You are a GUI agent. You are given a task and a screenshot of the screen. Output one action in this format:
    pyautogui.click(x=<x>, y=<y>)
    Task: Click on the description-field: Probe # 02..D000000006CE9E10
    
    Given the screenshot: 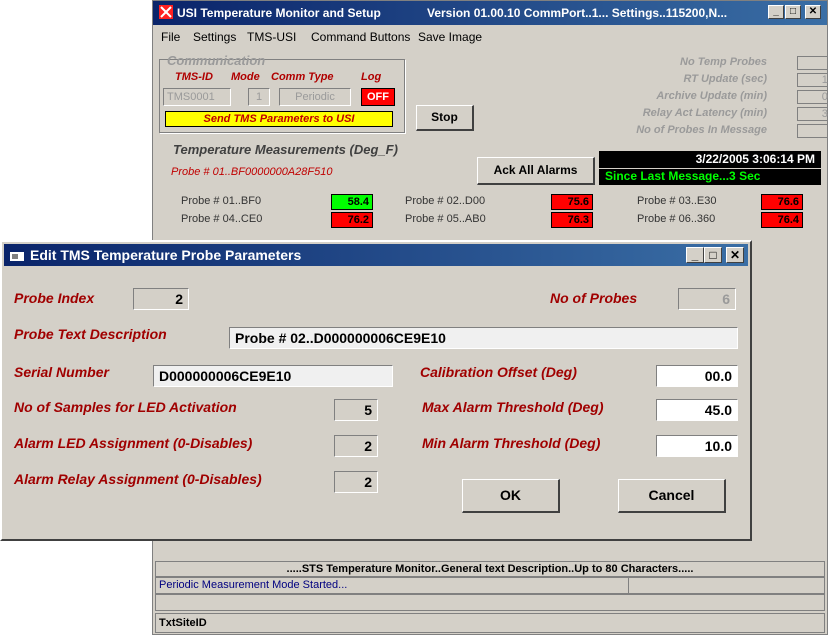 What is the action you would take?
    pyautogui.click(x=483, y=338)
    